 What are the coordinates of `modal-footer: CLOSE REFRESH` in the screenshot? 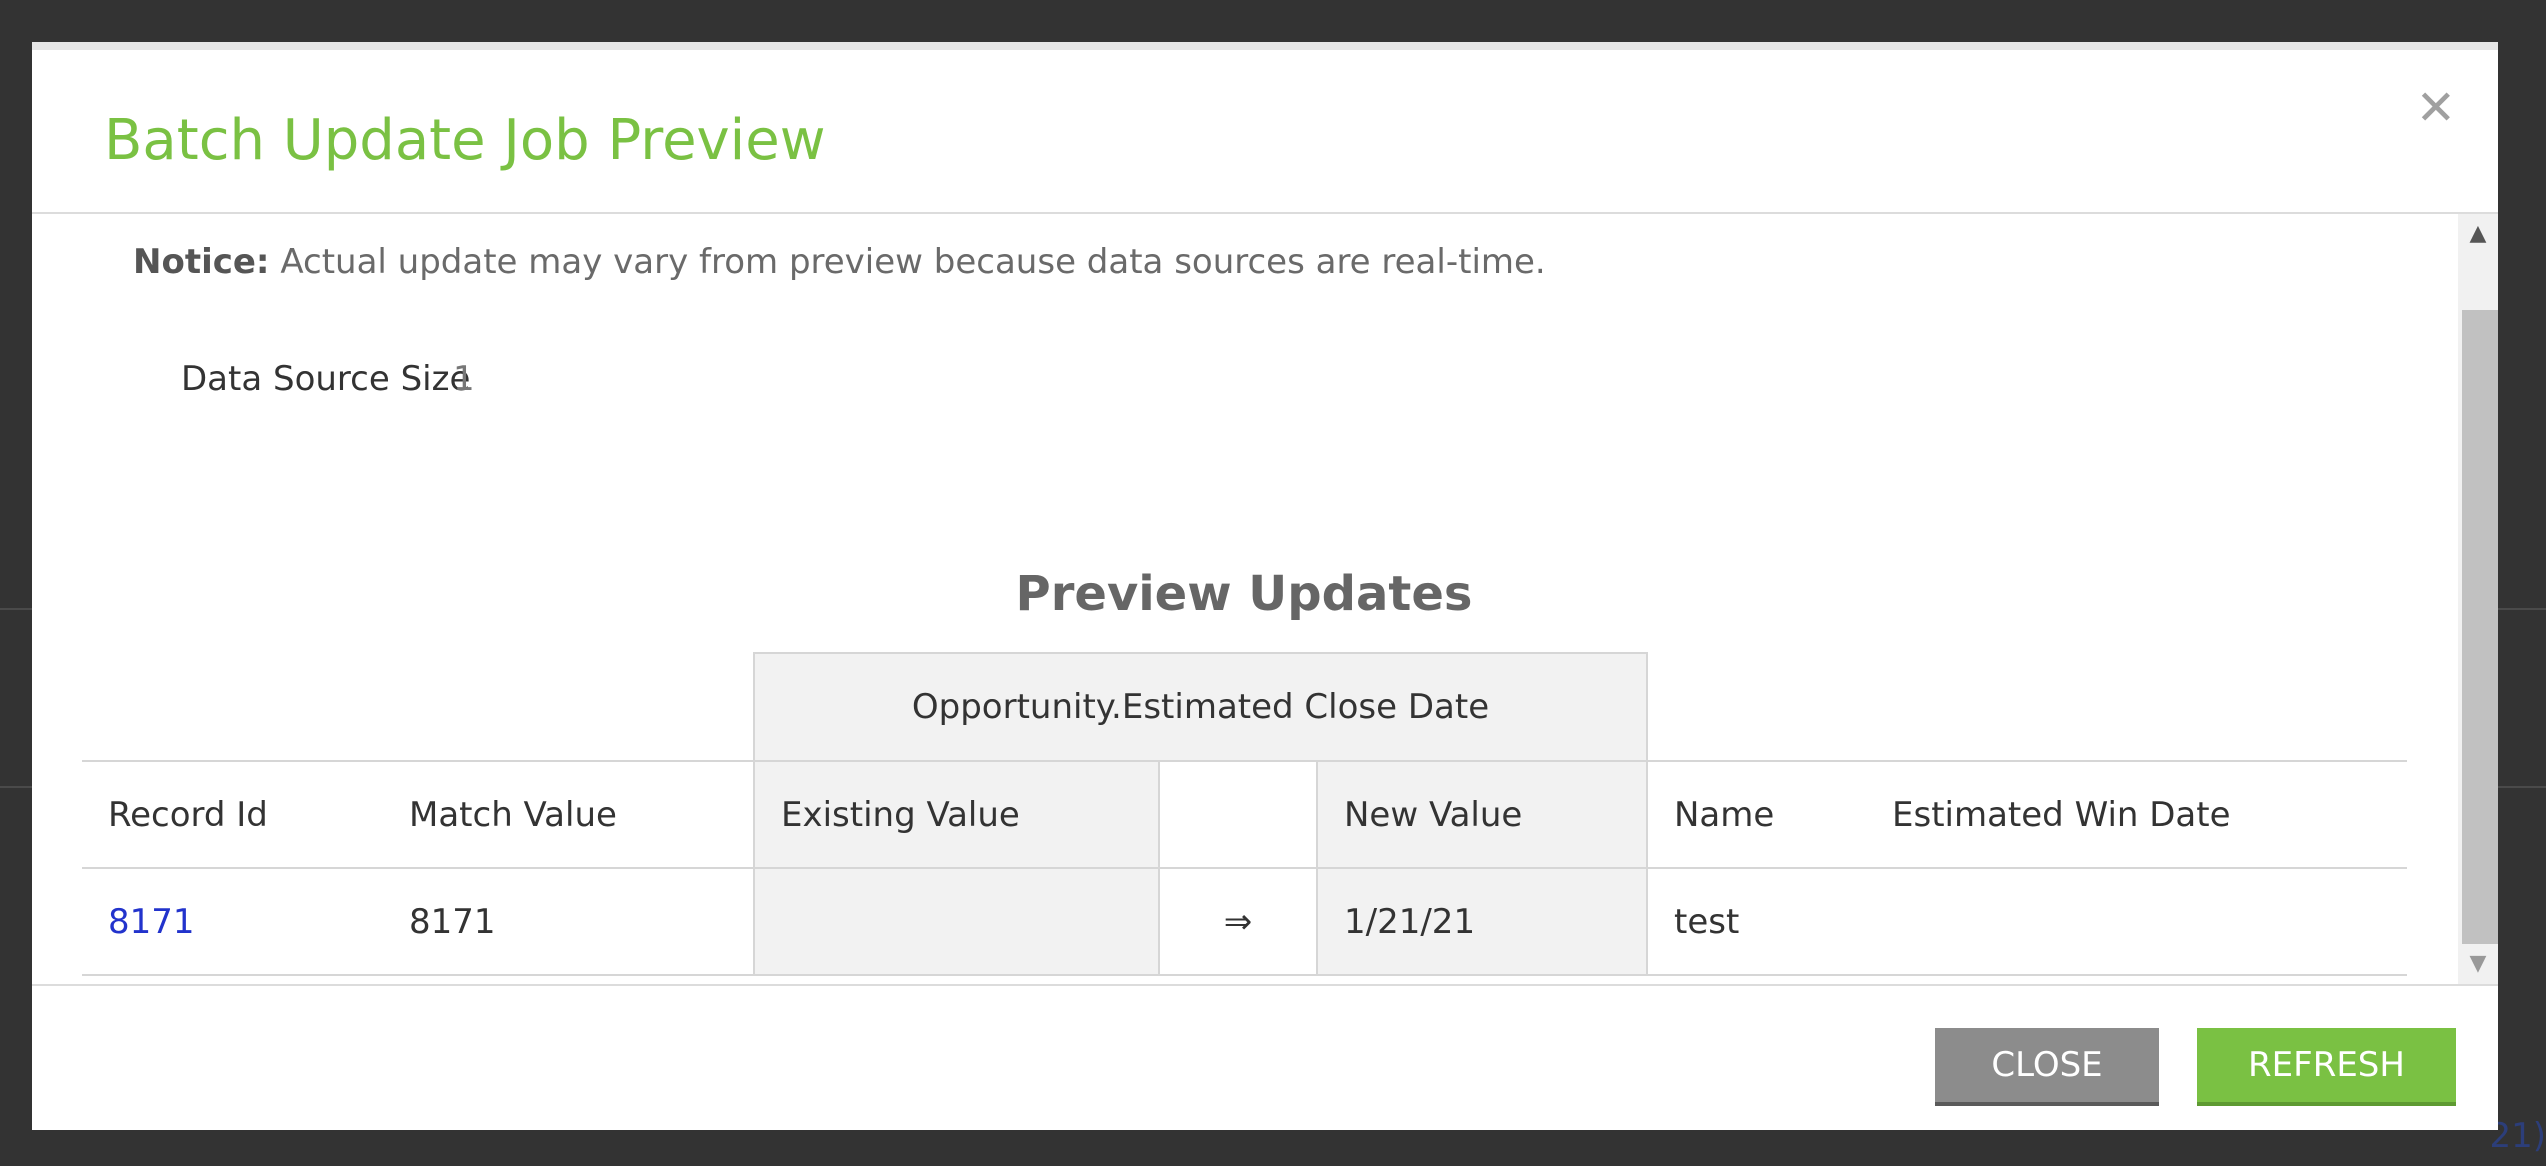 It's located at (1265, 1062).